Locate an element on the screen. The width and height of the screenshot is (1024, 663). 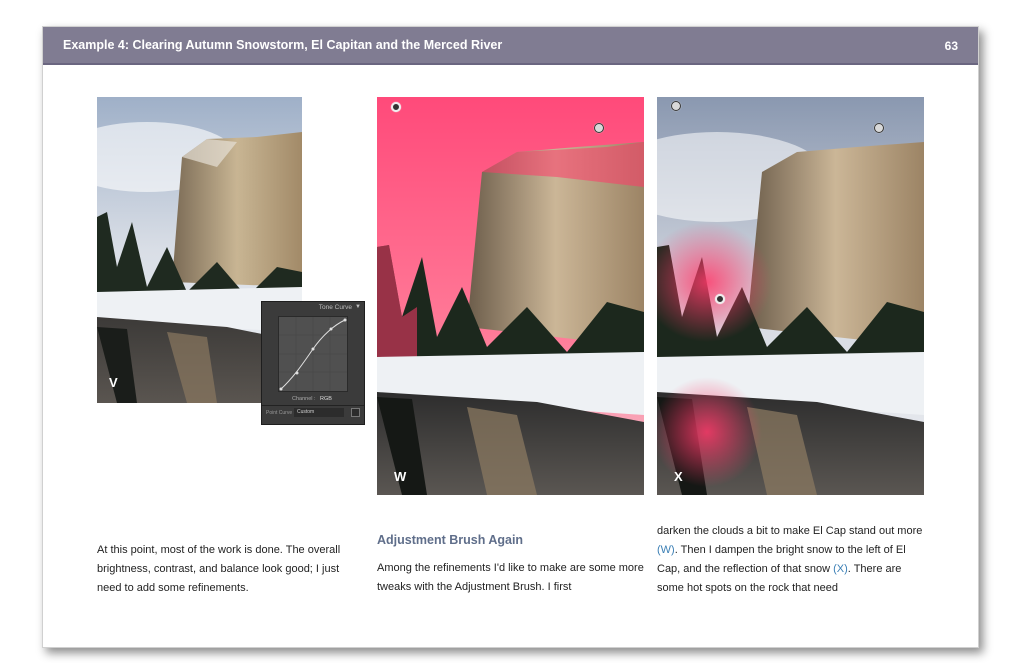
channel-label: Channel : is located at coordinates (304, 399).